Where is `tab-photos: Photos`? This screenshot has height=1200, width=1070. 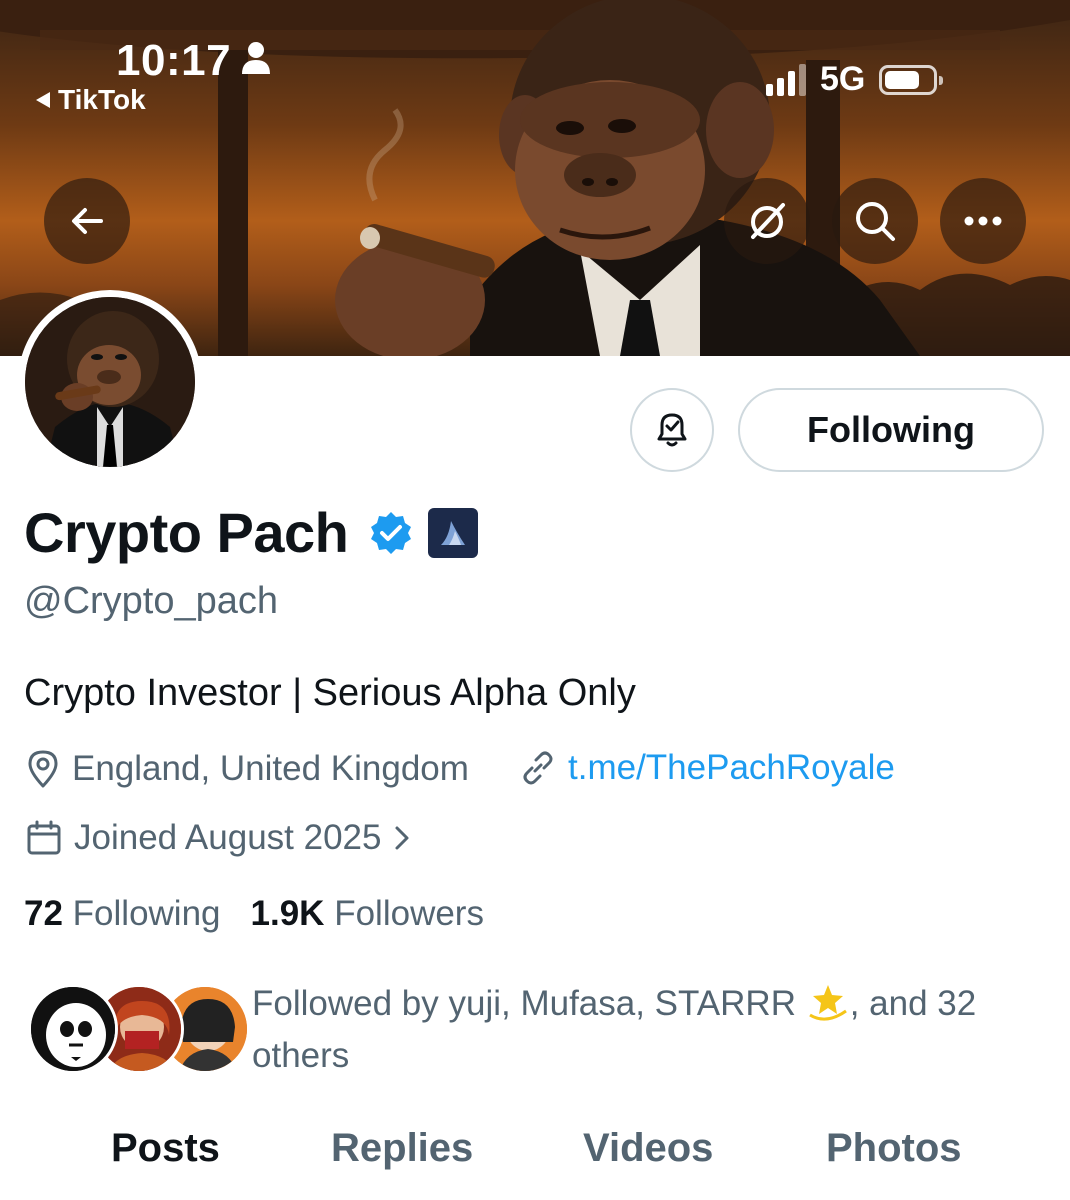
tab-photos: Photos is located at coordinates (894, 1148).